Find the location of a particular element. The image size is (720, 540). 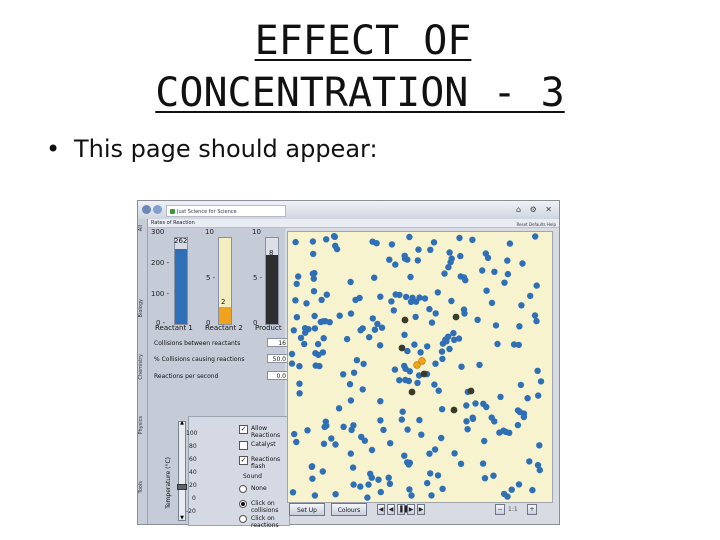

sound-reactions-option: Click on reactions is located at coordinates (264, 522).